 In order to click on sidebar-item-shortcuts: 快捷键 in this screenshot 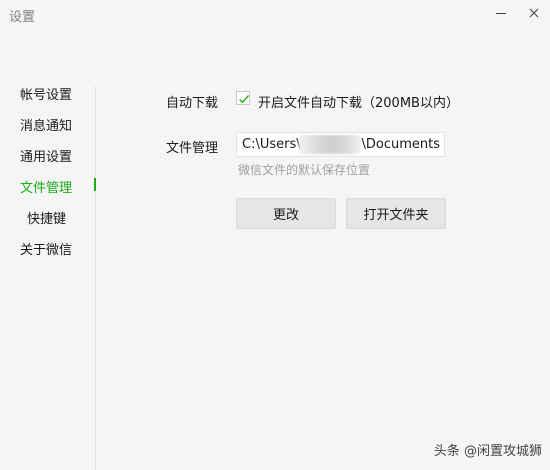, I will do `click(46, 217)`.